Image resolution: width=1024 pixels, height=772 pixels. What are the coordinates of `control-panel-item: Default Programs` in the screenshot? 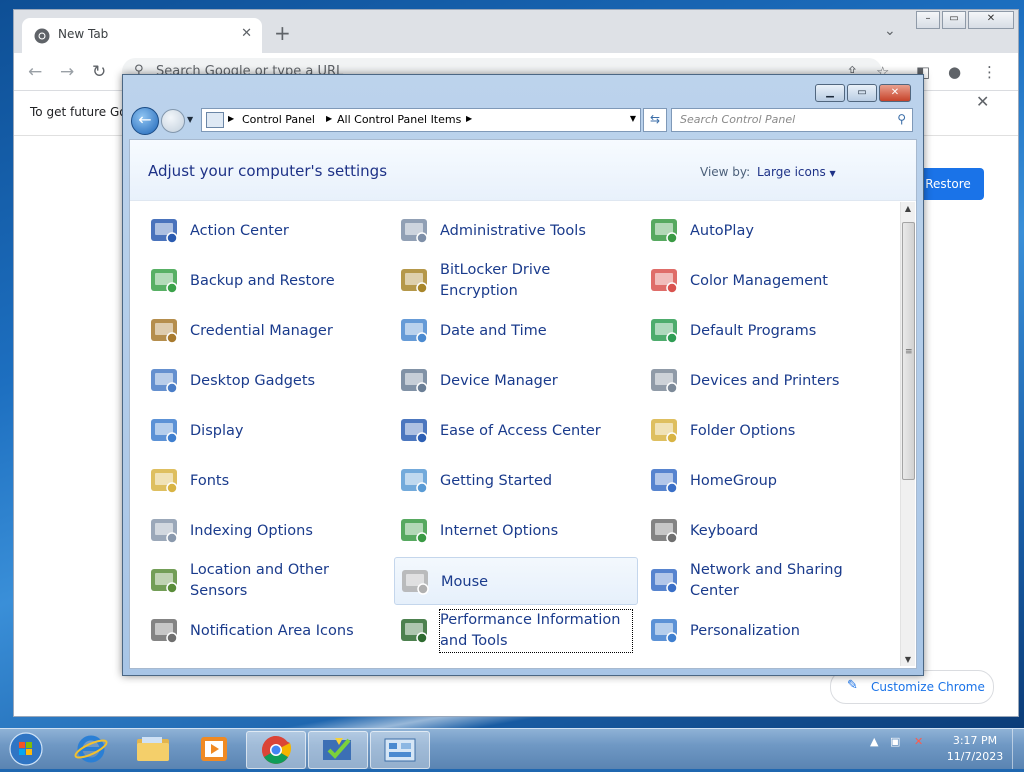 It's located at (765, 330).